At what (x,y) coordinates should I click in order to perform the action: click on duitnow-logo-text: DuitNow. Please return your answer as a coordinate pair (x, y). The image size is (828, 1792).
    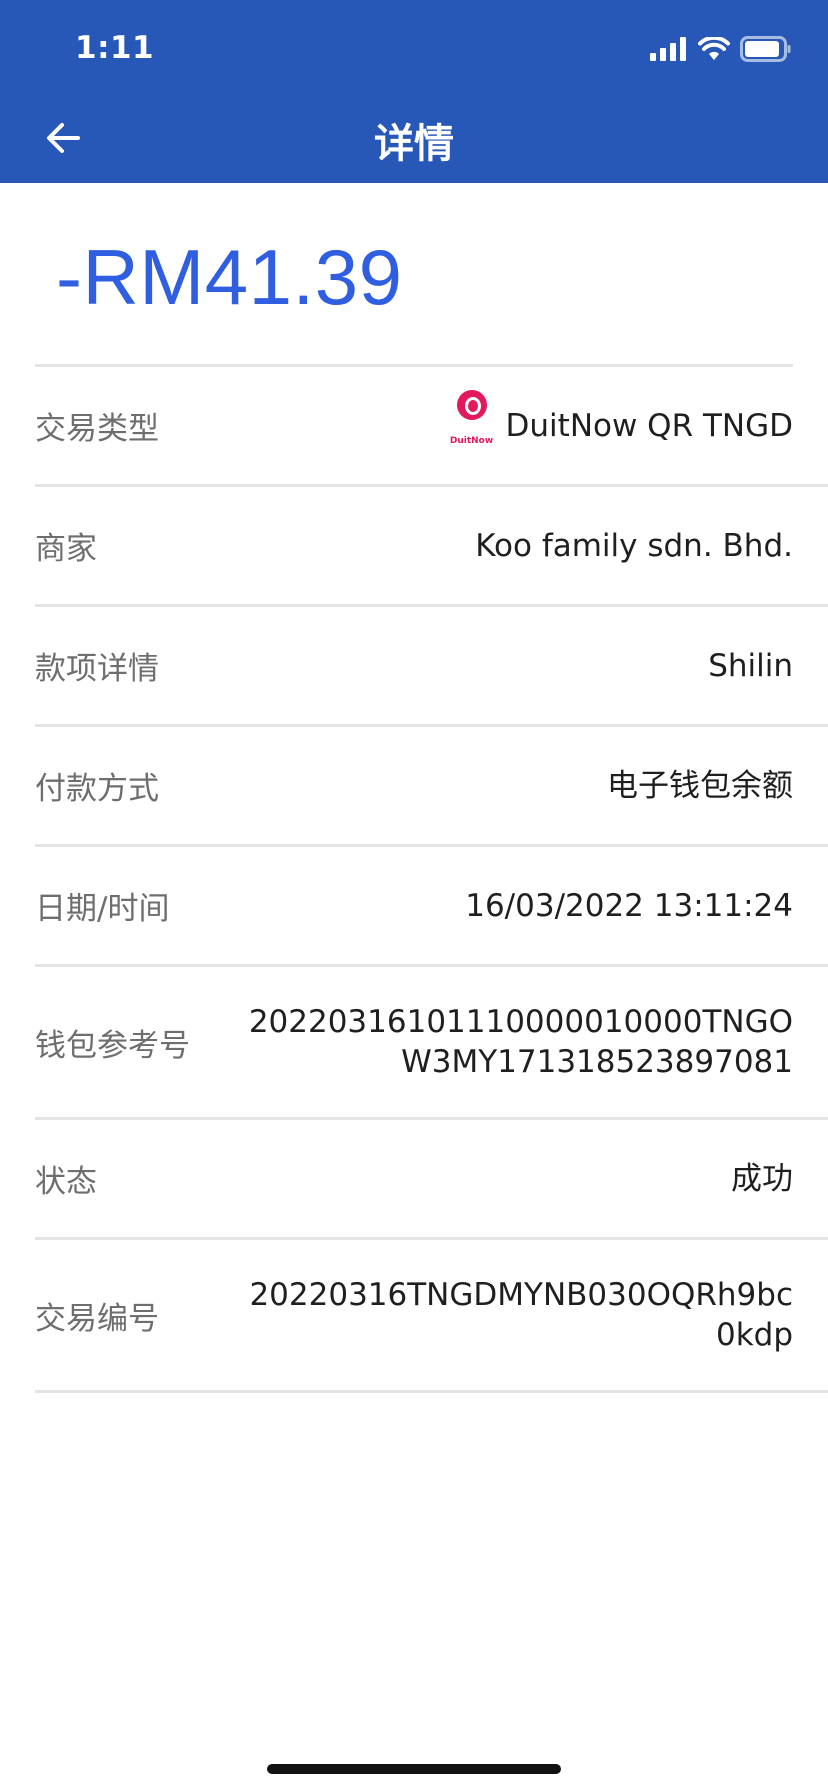
    Looking at the image, I should click on (471, 441).